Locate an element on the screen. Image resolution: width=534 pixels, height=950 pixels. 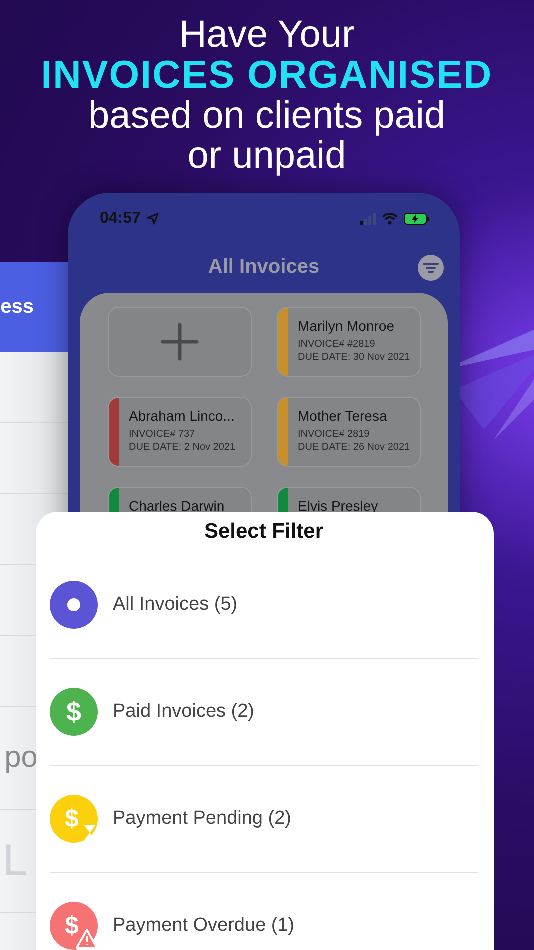
sheet-title: Select Filter is located at coordinates (264, 532).